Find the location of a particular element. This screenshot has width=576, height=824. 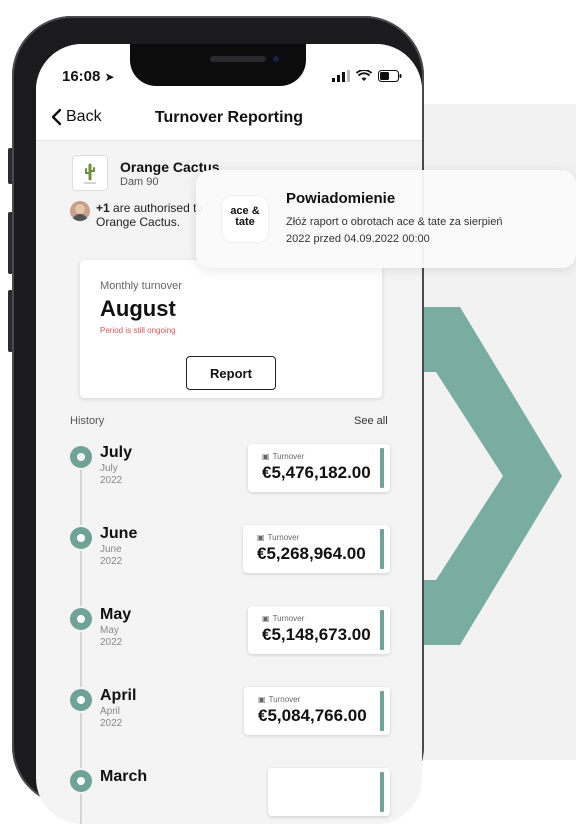

page-title: Turnover Reporting is located at coordinates (229, 117).